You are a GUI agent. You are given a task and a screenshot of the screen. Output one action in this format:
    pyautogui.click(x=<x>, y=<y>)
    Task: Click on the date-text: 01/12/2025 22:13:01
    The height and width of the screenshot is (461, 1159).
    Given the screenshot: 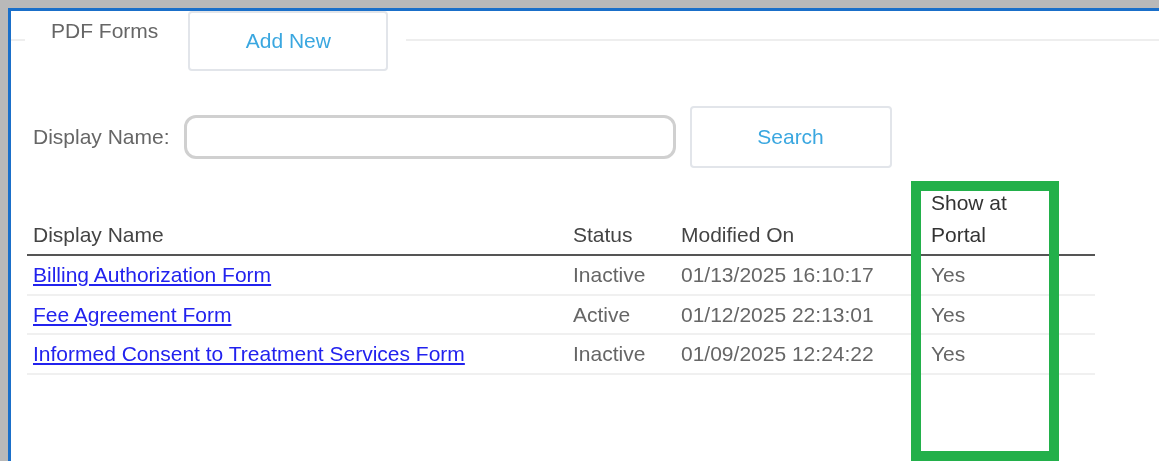 What is the action you would take?
    pyautogui.click(x=777, y=314)
    